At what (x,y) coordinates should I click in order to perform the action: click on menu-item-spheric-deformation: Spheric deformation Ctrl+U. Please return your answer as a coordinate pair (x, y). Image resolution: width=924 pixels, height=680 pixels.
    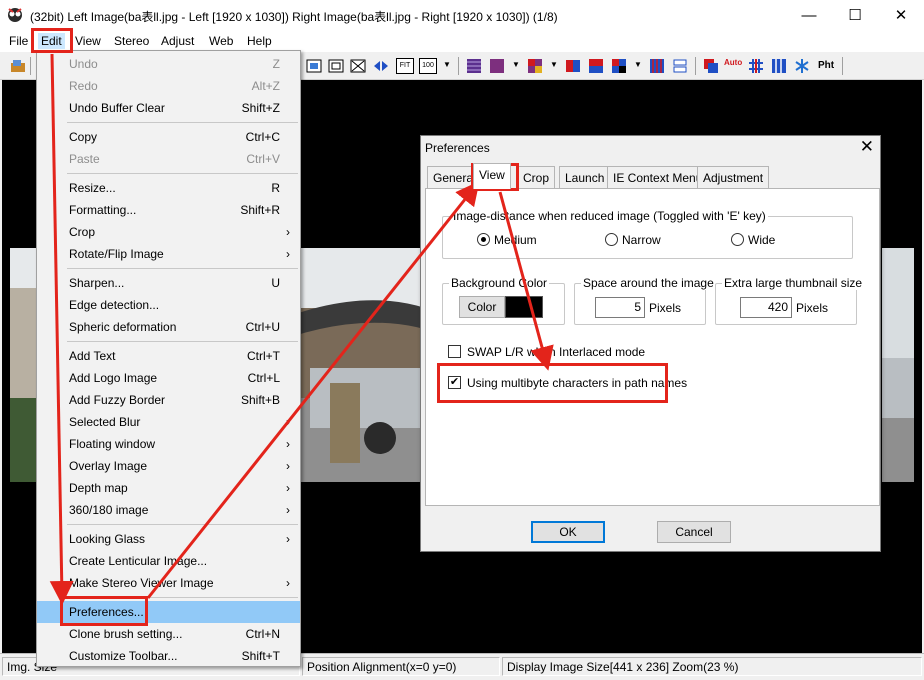
    Looking at the image, I should click on (168, 327).